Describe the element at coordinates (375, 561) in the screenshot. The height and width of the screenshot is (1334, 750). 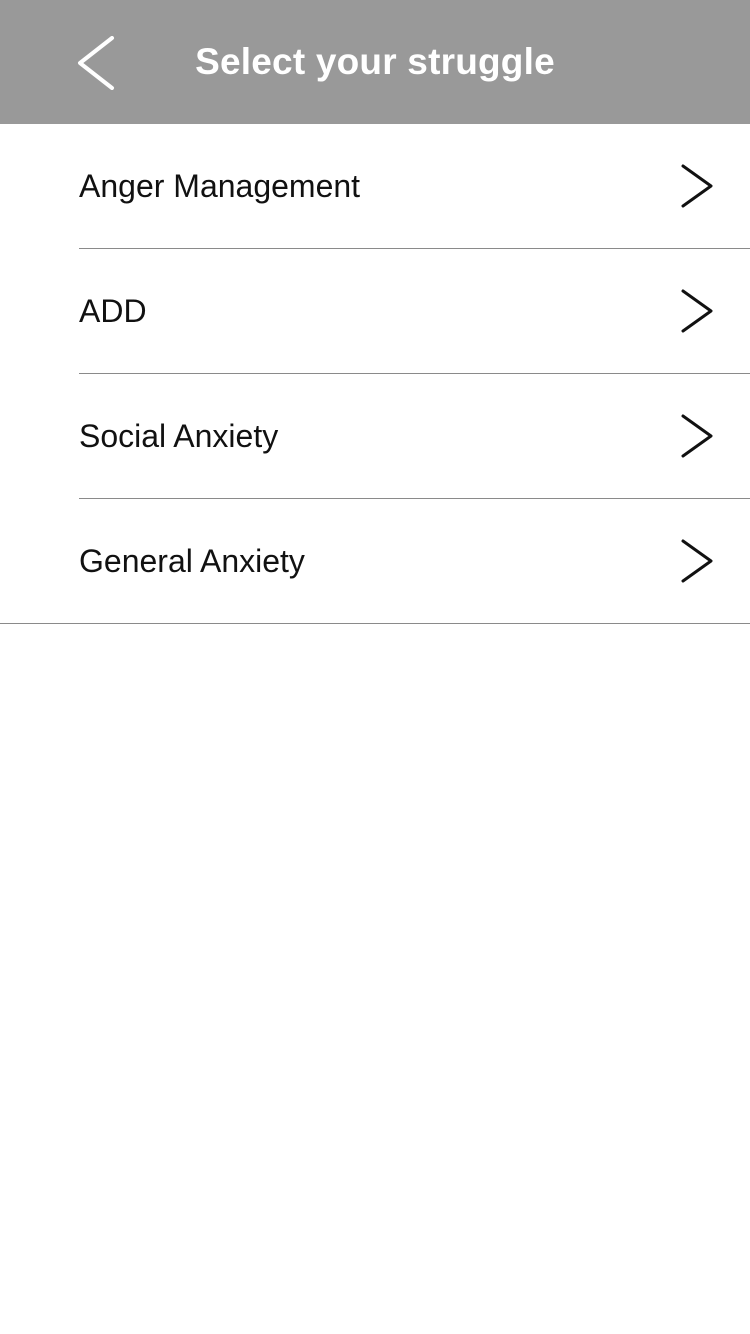
I see `list-item-general-anxiety: General Anxiety` at that location.